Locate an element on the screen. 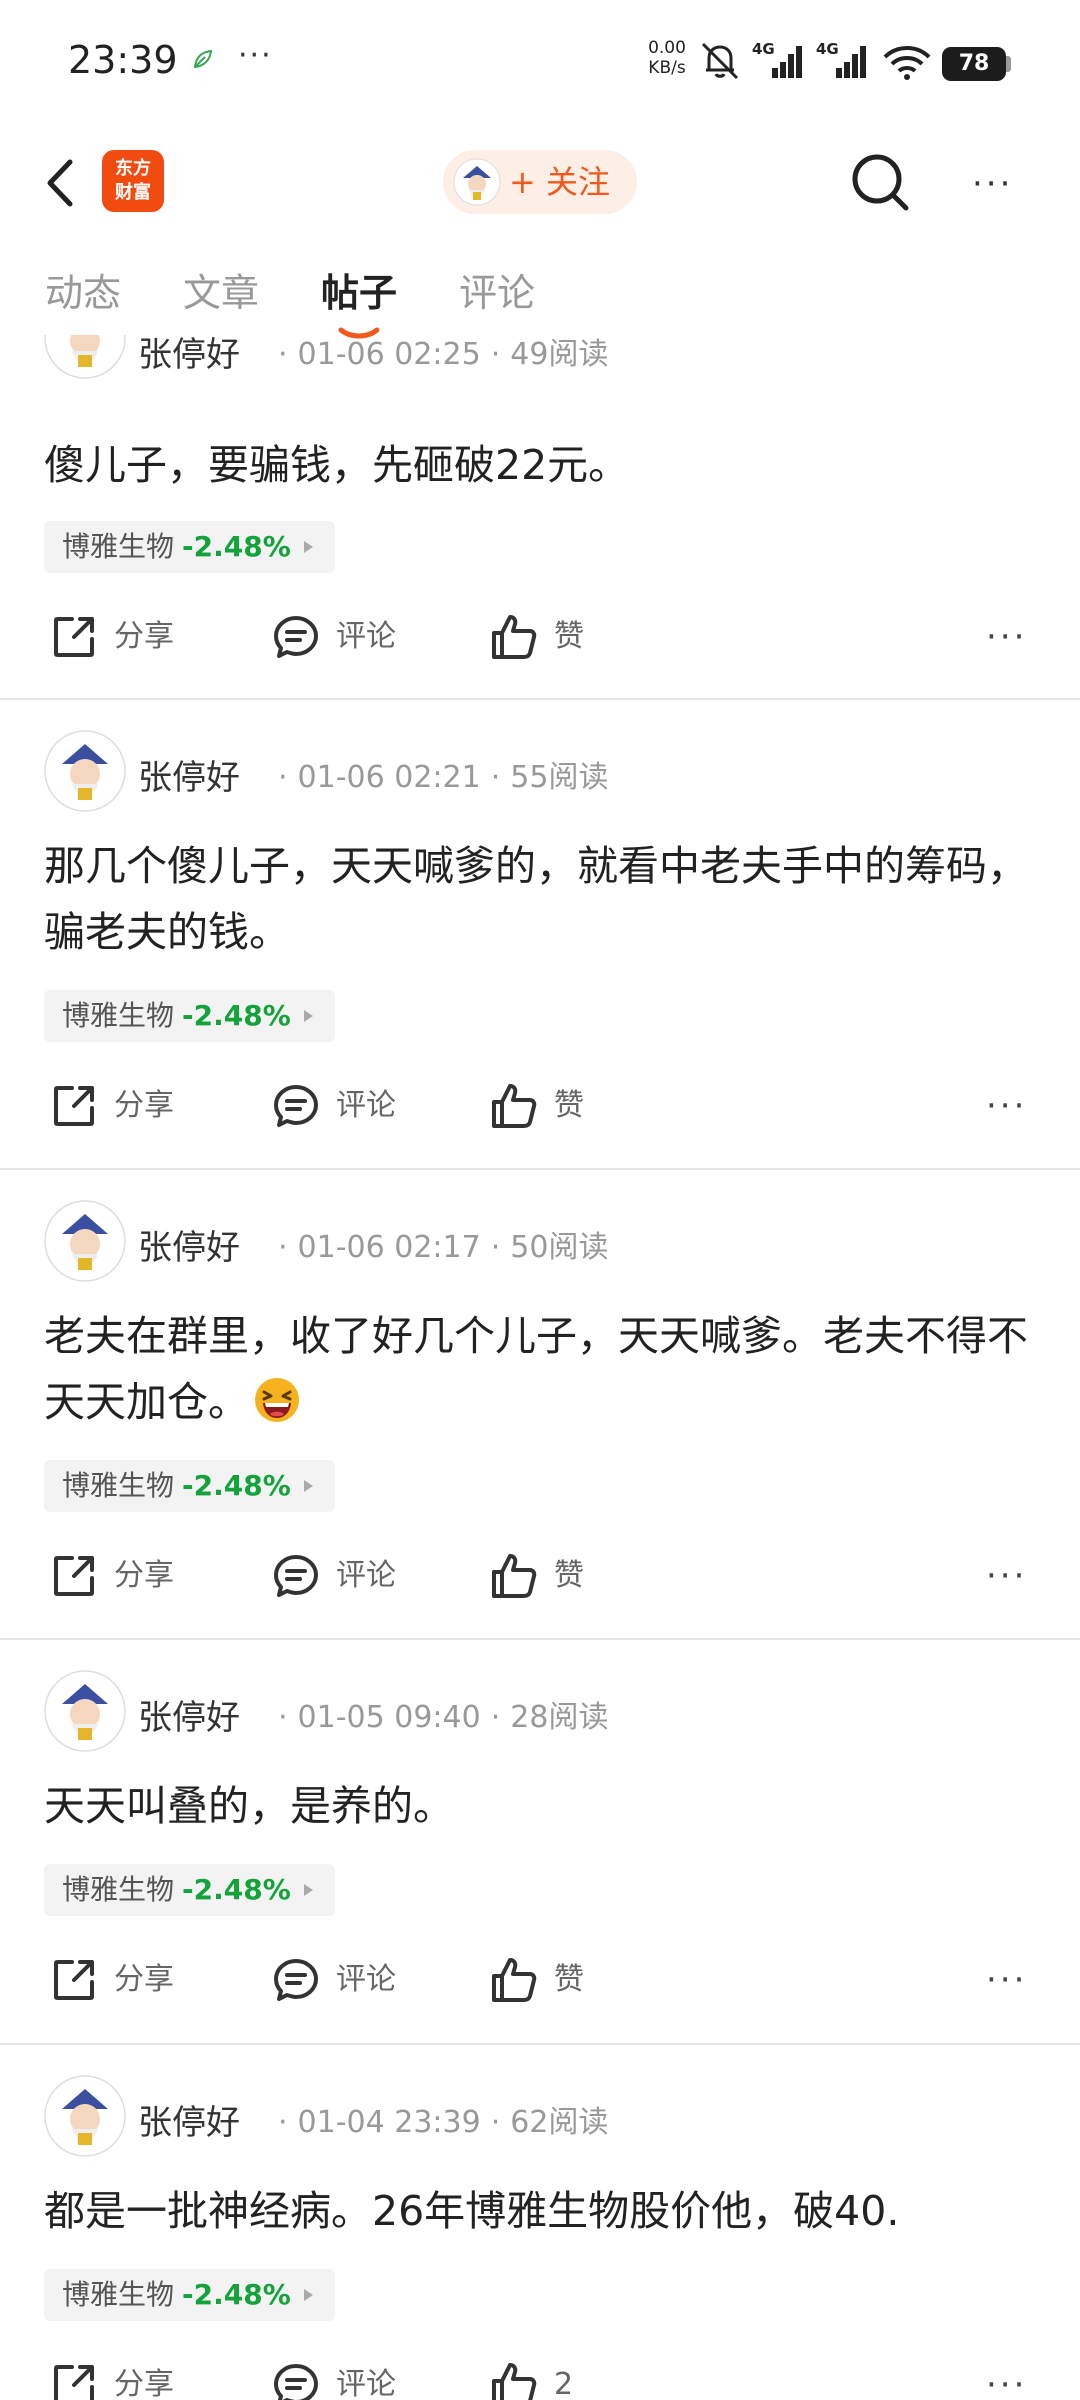 The height and width of the screenshot is (2400, 1080). post-actions: 分享 评论 赞 ··· is located at coordinates (540, 1980).